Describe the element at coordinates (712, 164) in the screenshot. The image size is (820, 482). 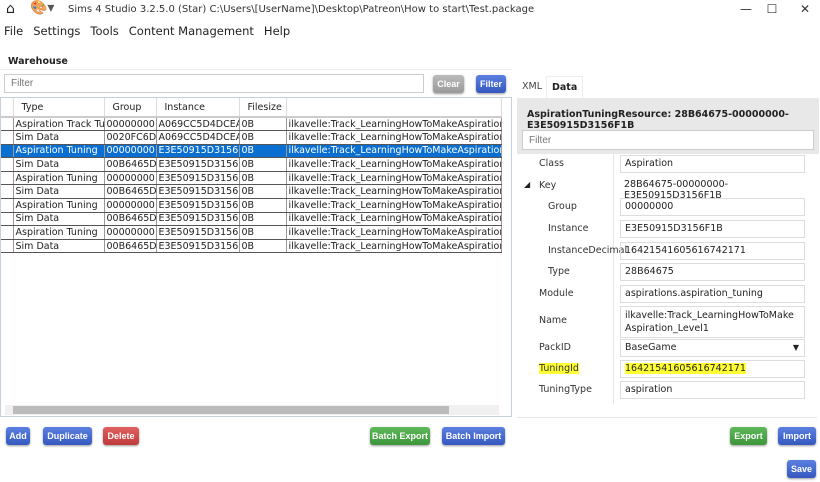
I see `prop-value-class: Aspiration` at that location.